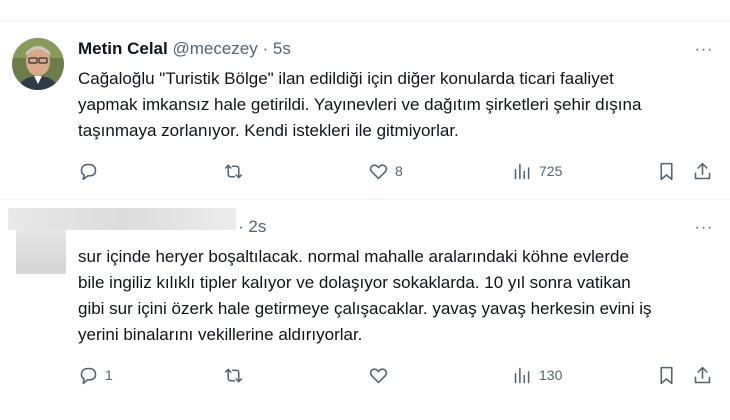 This screenshot has width=730, height=420. I want to click on like-button: 8, so click(385, 171).